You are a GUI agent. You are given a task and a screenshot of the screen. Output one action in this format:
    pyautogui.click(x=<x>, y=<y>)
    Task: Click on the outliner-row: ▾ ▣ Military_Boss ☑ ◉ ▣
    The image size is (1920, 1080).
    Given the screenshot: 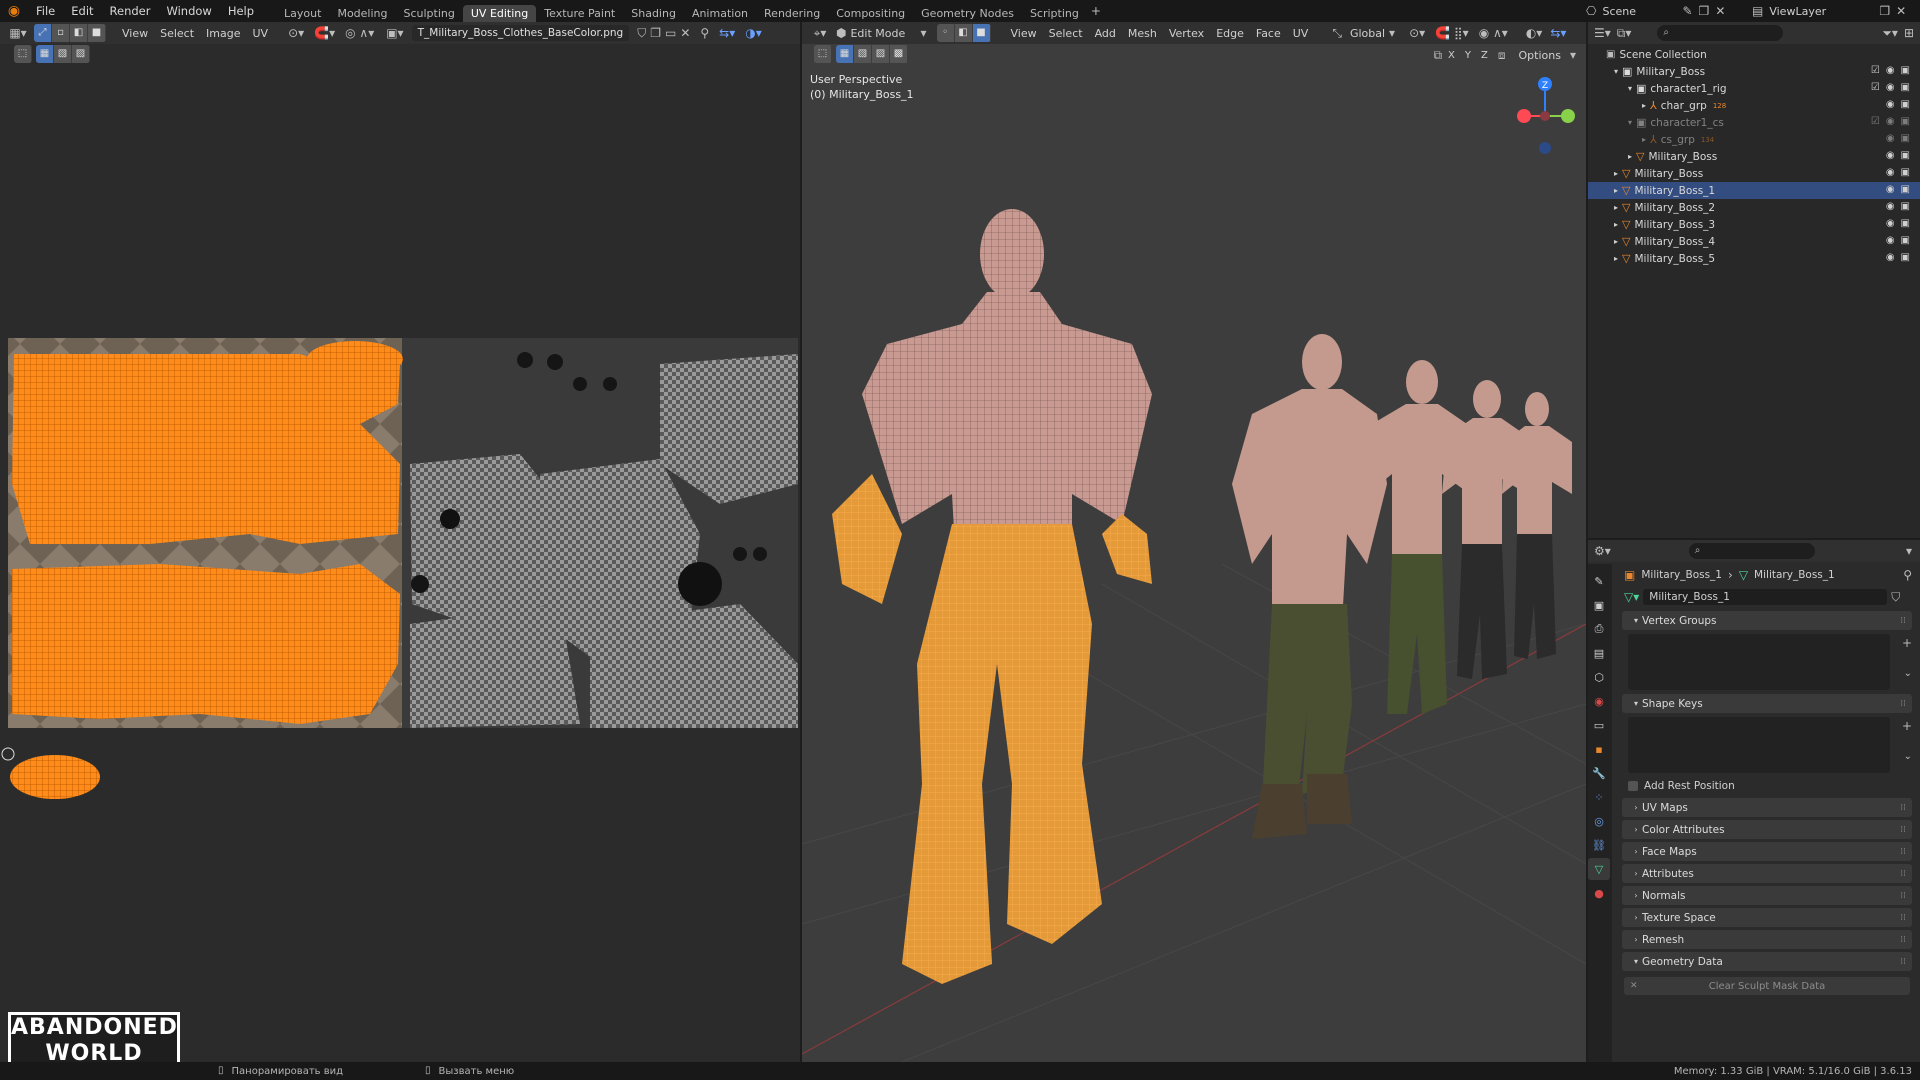 What is the action you would take?
    pyautogui.click(x=1754, y=71)
    